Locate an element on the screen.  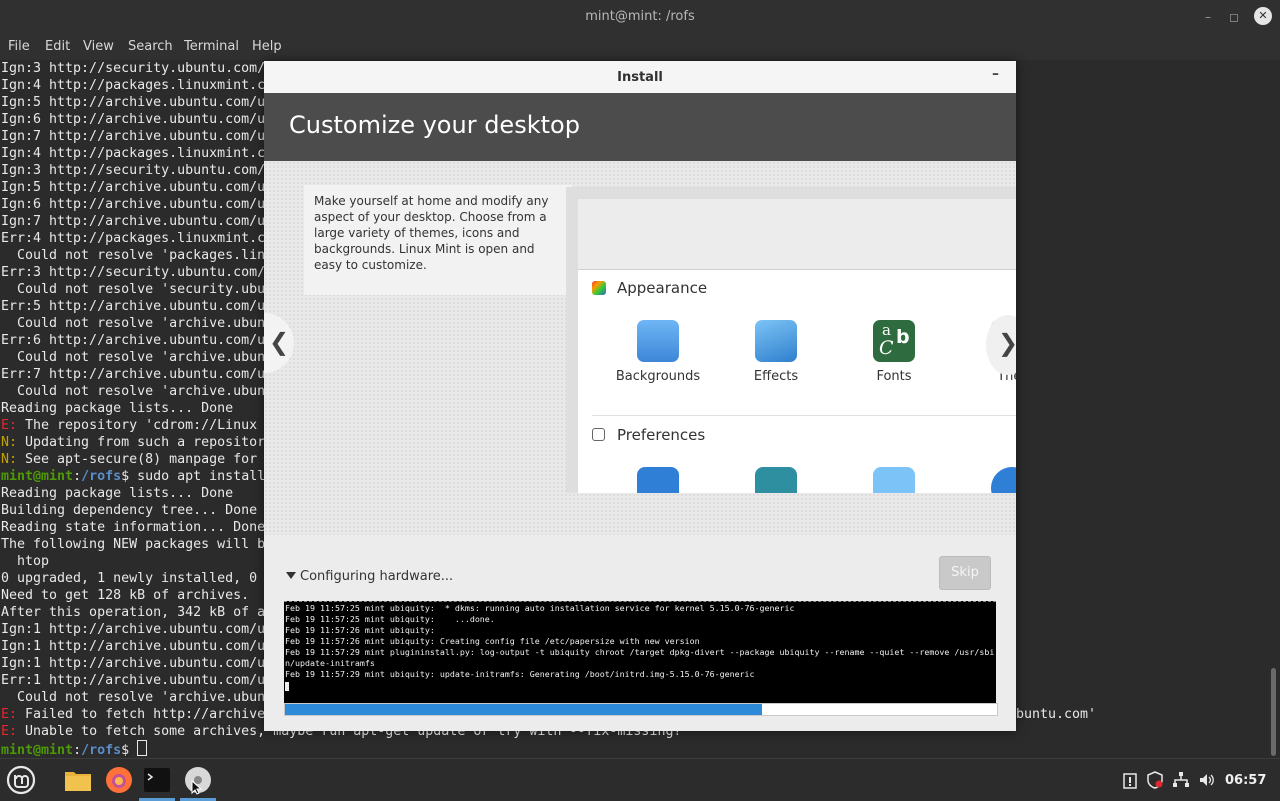
install-titlebar: Install – is located at coordinates (640, 77).